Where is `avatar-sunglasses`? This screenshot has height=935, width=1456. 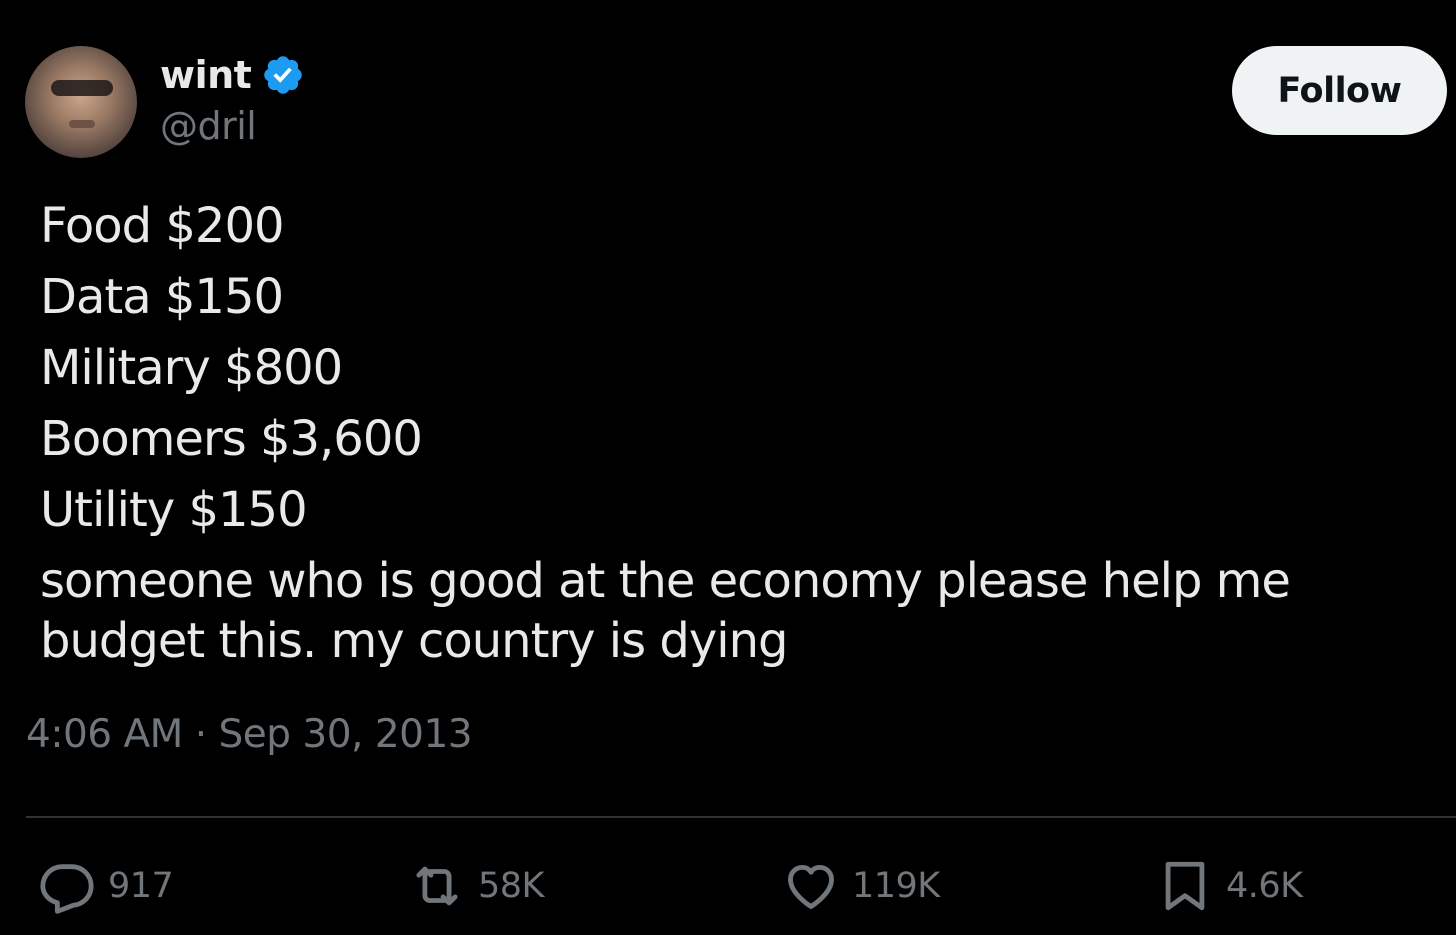 avatar-sunglasses is located at coordinates (82, 88).